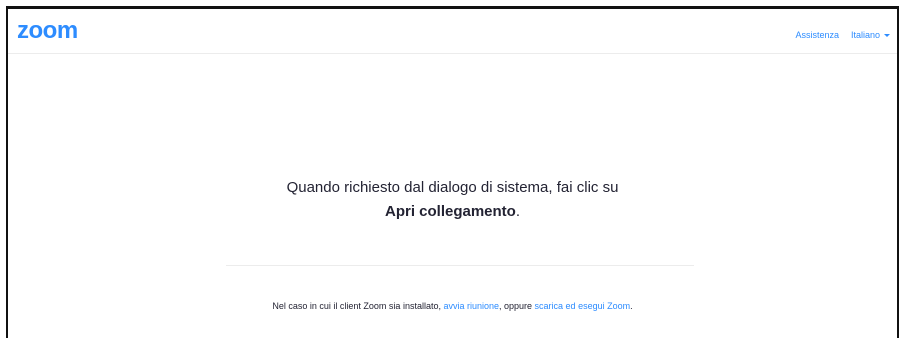 The width and height of the screenshot is (903, 338). I want to click on footer-suffix: ., so click(631, 306).